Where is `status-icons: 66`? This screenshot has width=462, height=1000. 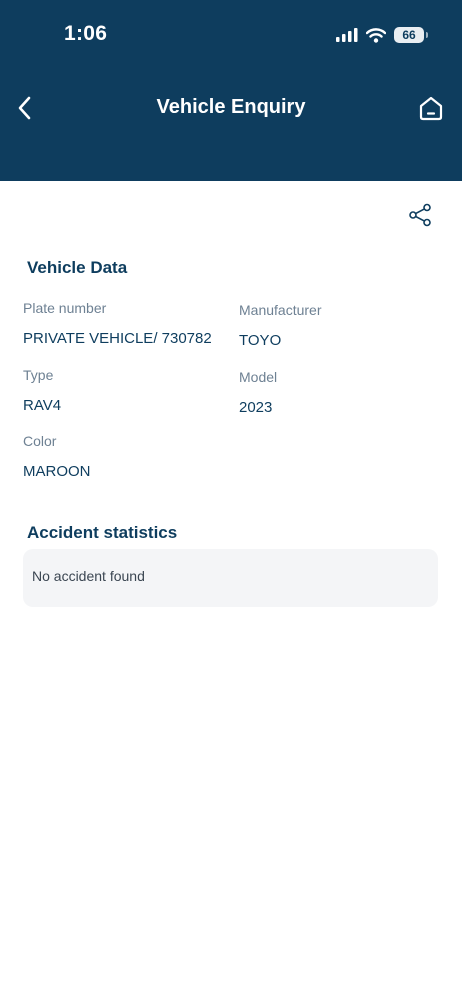 status-icons: 66 is located at coordinates (382, 35).